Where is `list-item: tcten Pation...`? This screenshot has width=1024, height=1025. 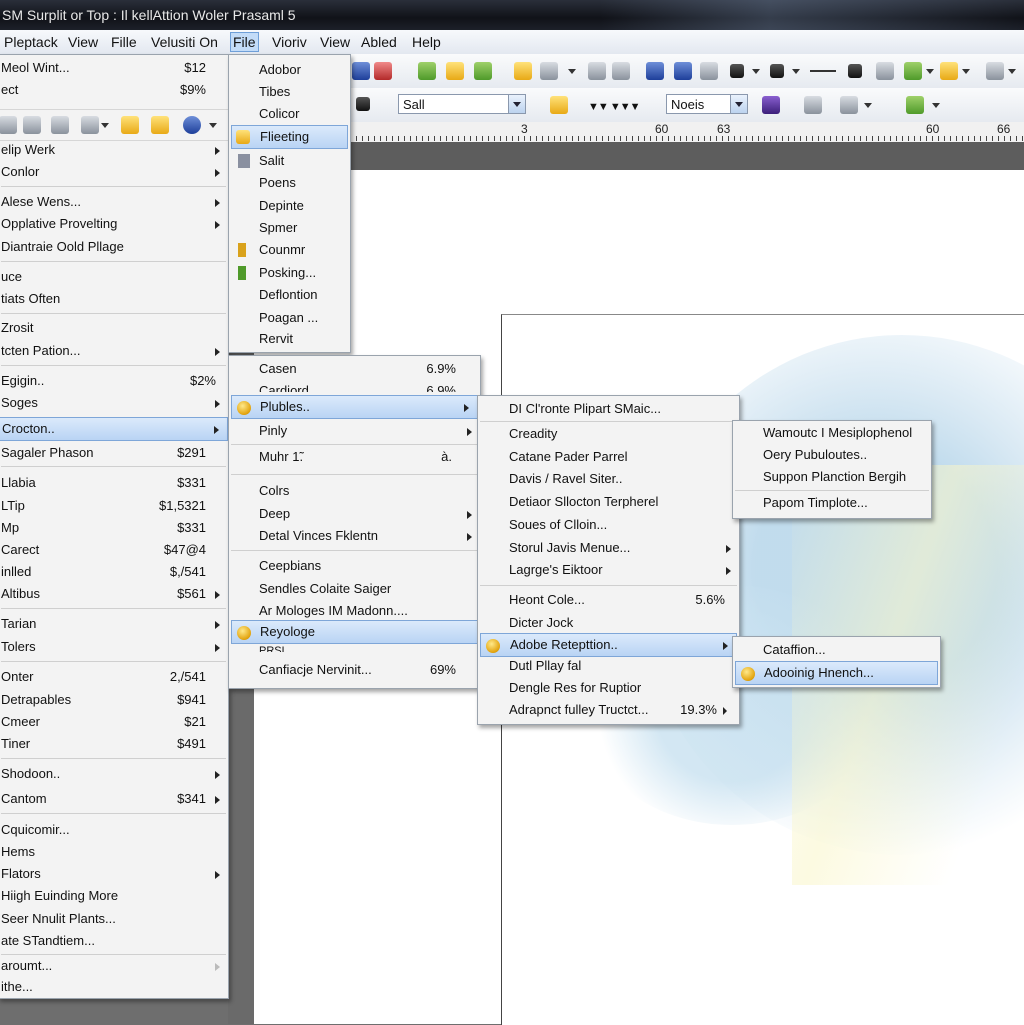
list-item: tcten Pation... is located at coordinates (114, 351).